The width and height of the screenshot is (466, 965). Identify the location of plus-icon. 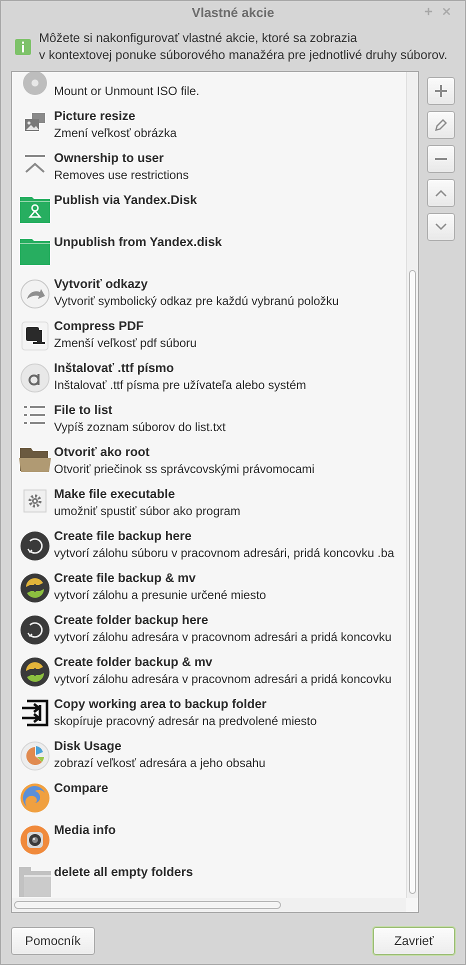
(428, 11).